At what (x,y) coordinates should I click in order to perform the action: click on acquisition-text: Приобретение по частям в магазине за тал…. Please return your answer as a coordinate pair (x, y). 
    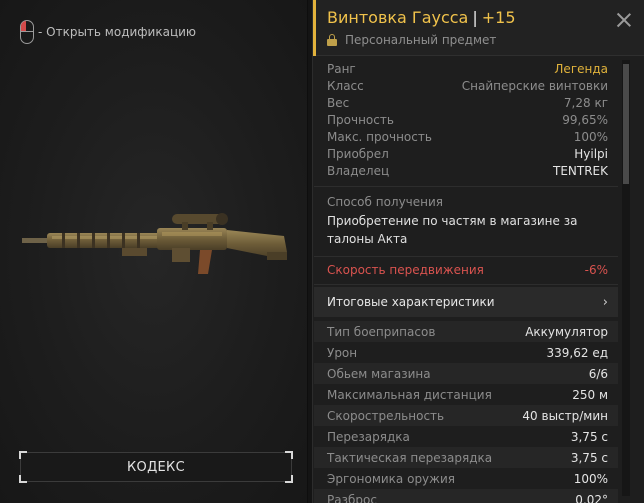
    Looking at the image, I should click on (452, 230).